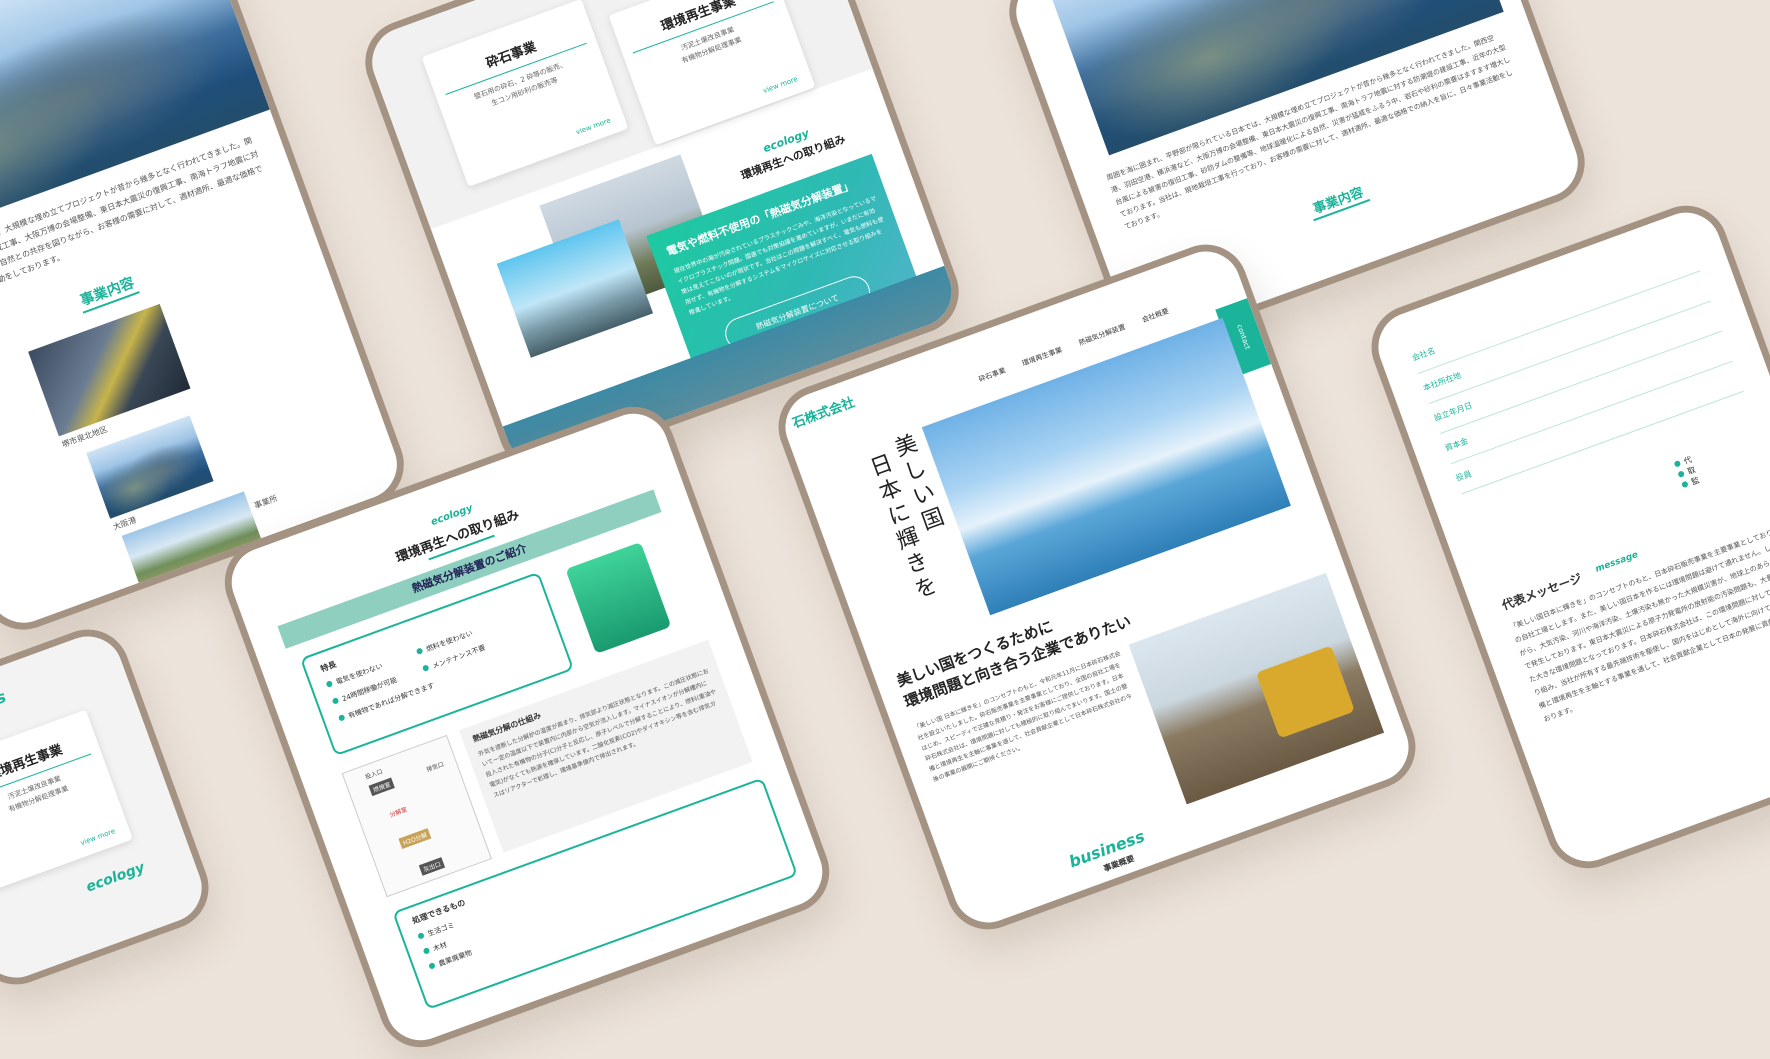 Image resolution: width=1770 pixels, height=1059 pixels. Describe the element at coordinates (381, 787) in the screenshot. I see `diagram-label-2: 燃焼室` at that location.